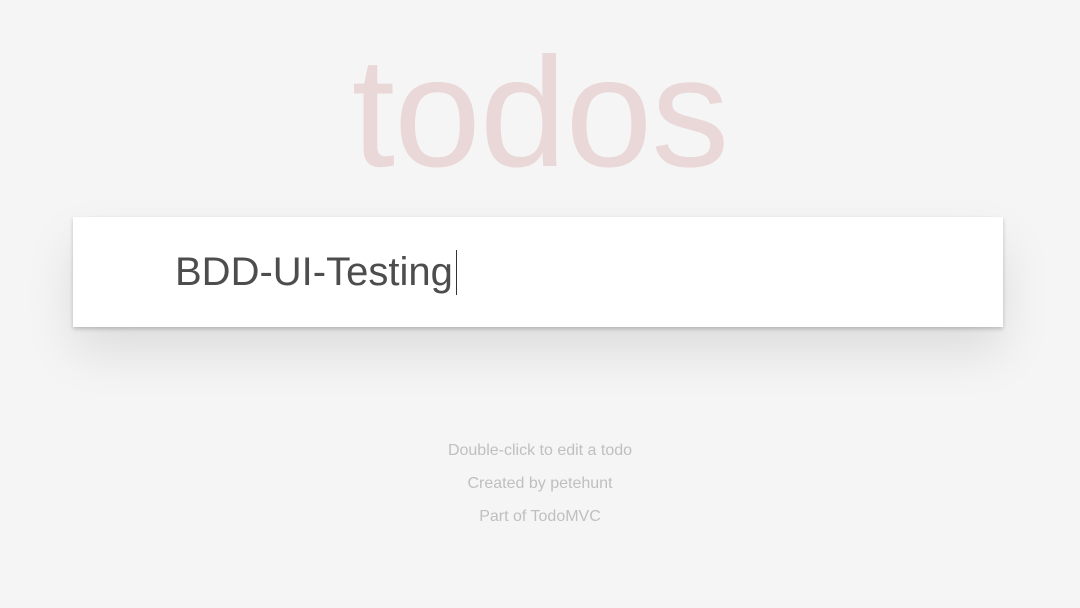 The width and height of the screenshot is (1080, 608). I want to click on created-by-label: Created by, so click(509, 483).